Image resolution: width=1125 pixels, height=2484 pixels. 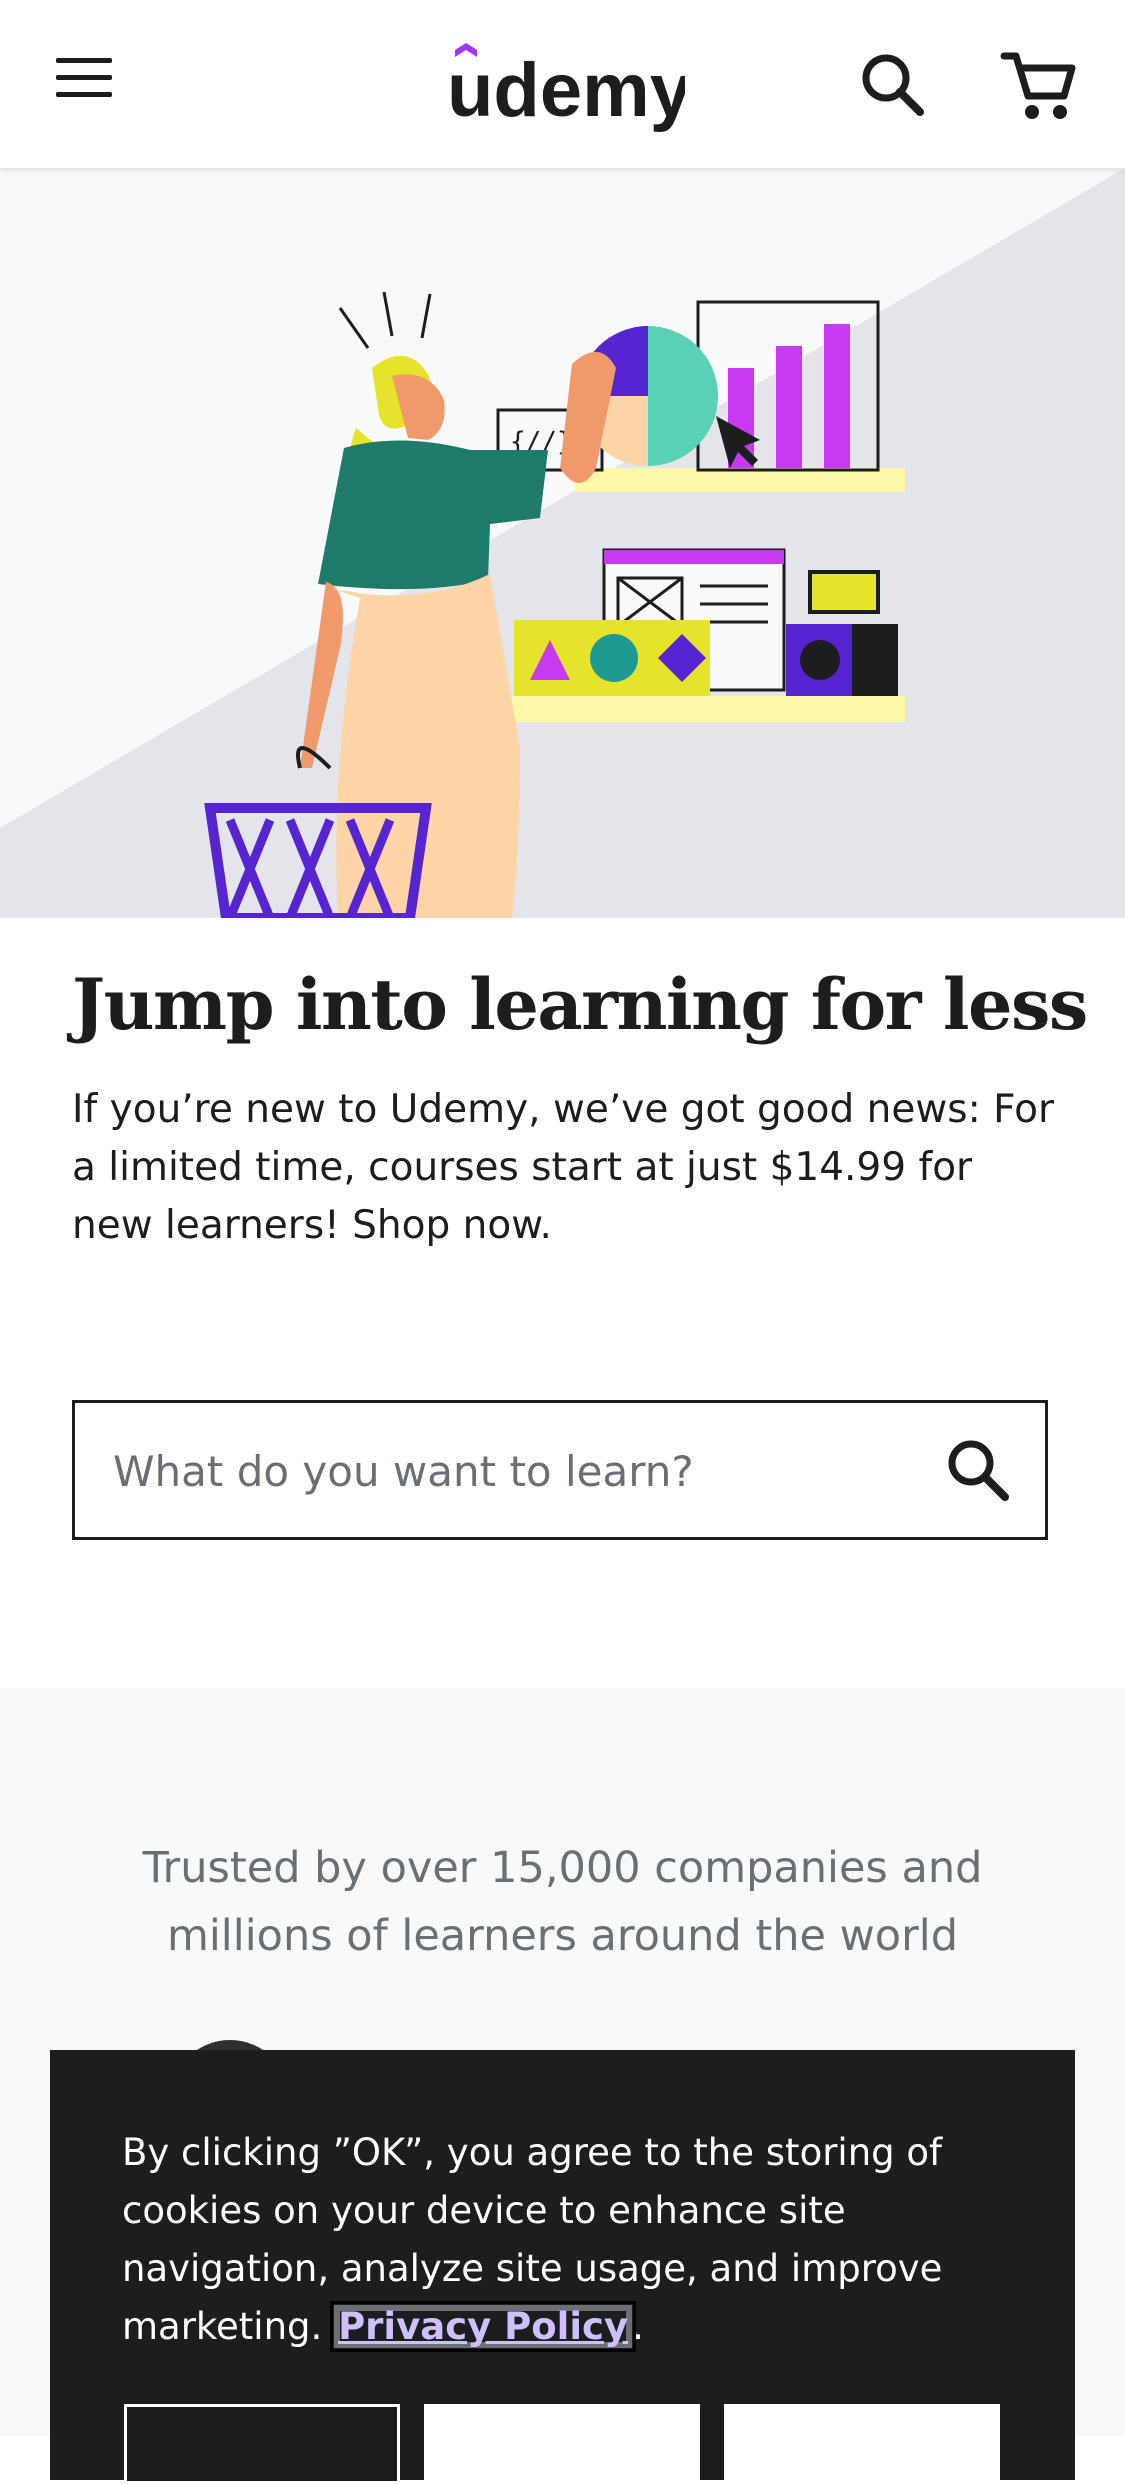 I want to click on udemy-logo: udemy, so click(x=568, y=88).